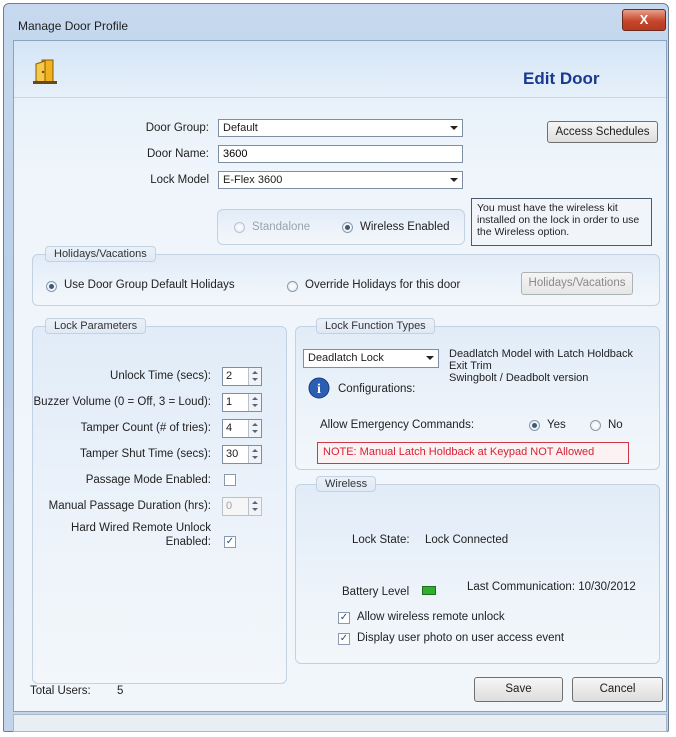  What do you see at coordinates (188, 542) in the screenshot?
I see `hard-wired-label-line2: Enabled:` at bounding box center [188, 542].